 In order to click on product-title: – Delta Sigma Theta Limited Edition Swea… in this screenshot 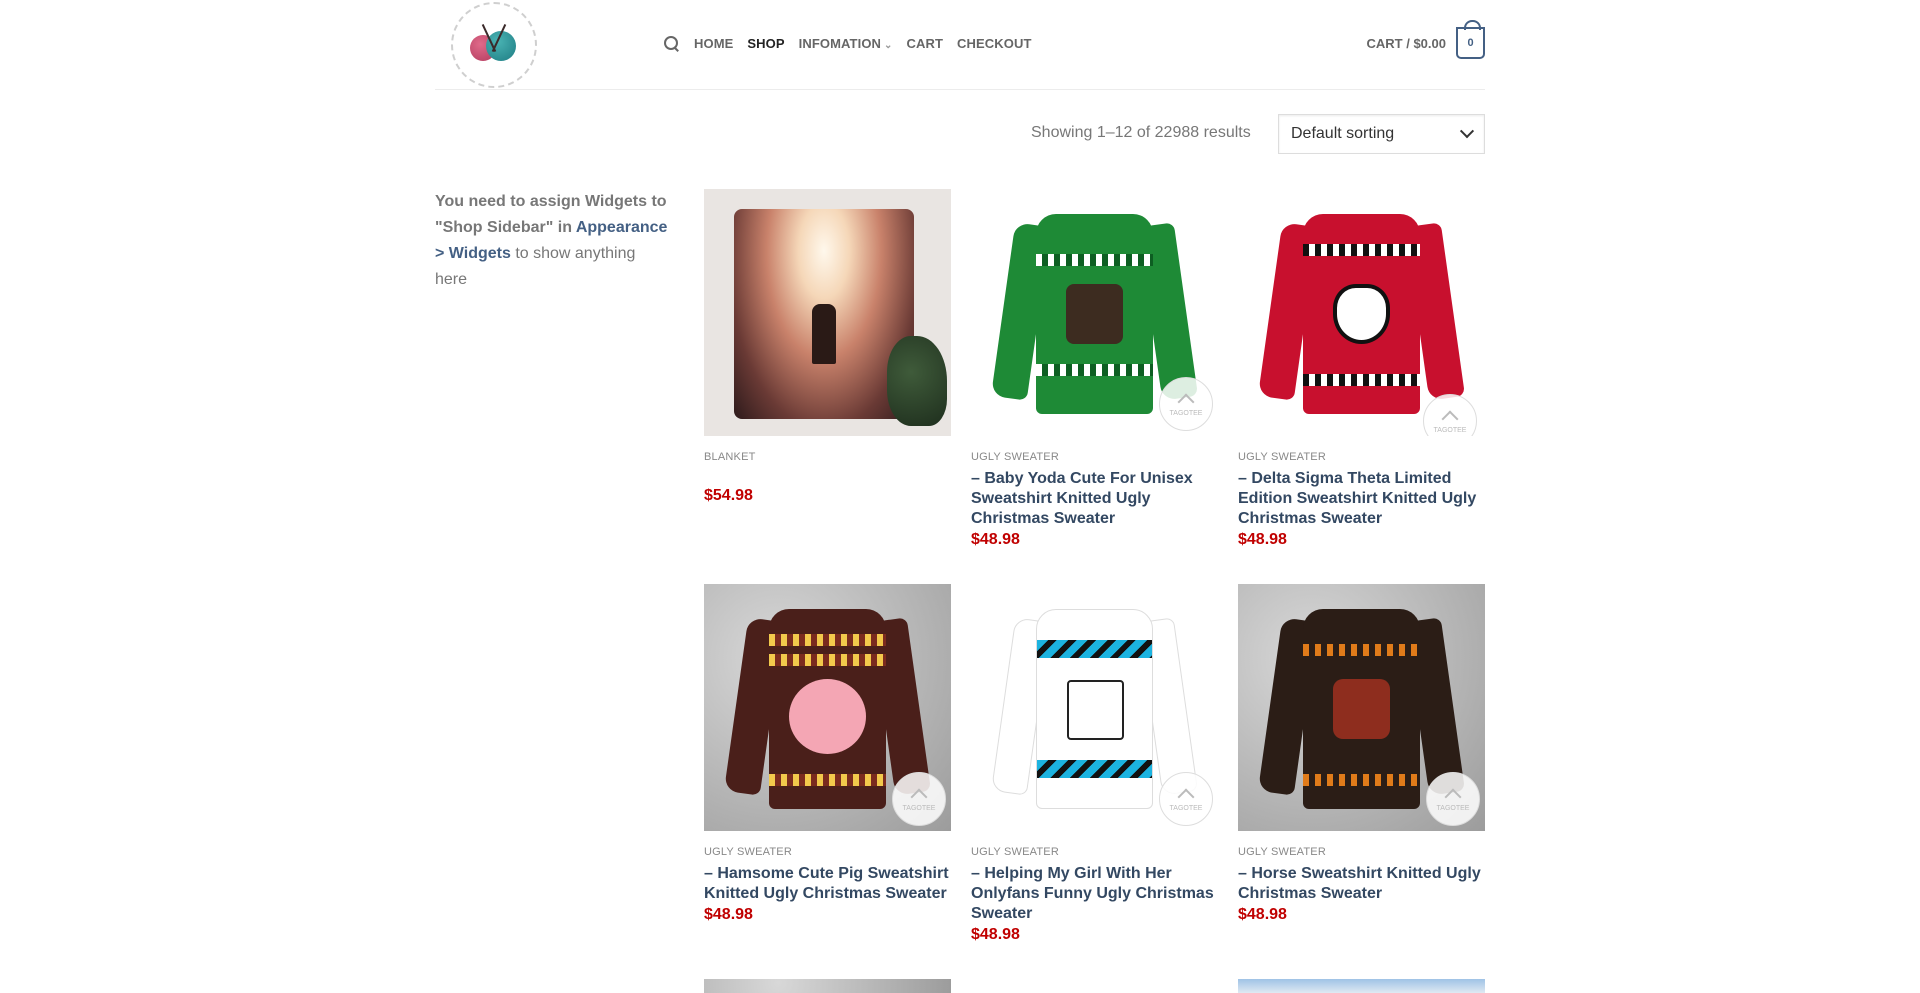, I will do `click(1361, 499)`.